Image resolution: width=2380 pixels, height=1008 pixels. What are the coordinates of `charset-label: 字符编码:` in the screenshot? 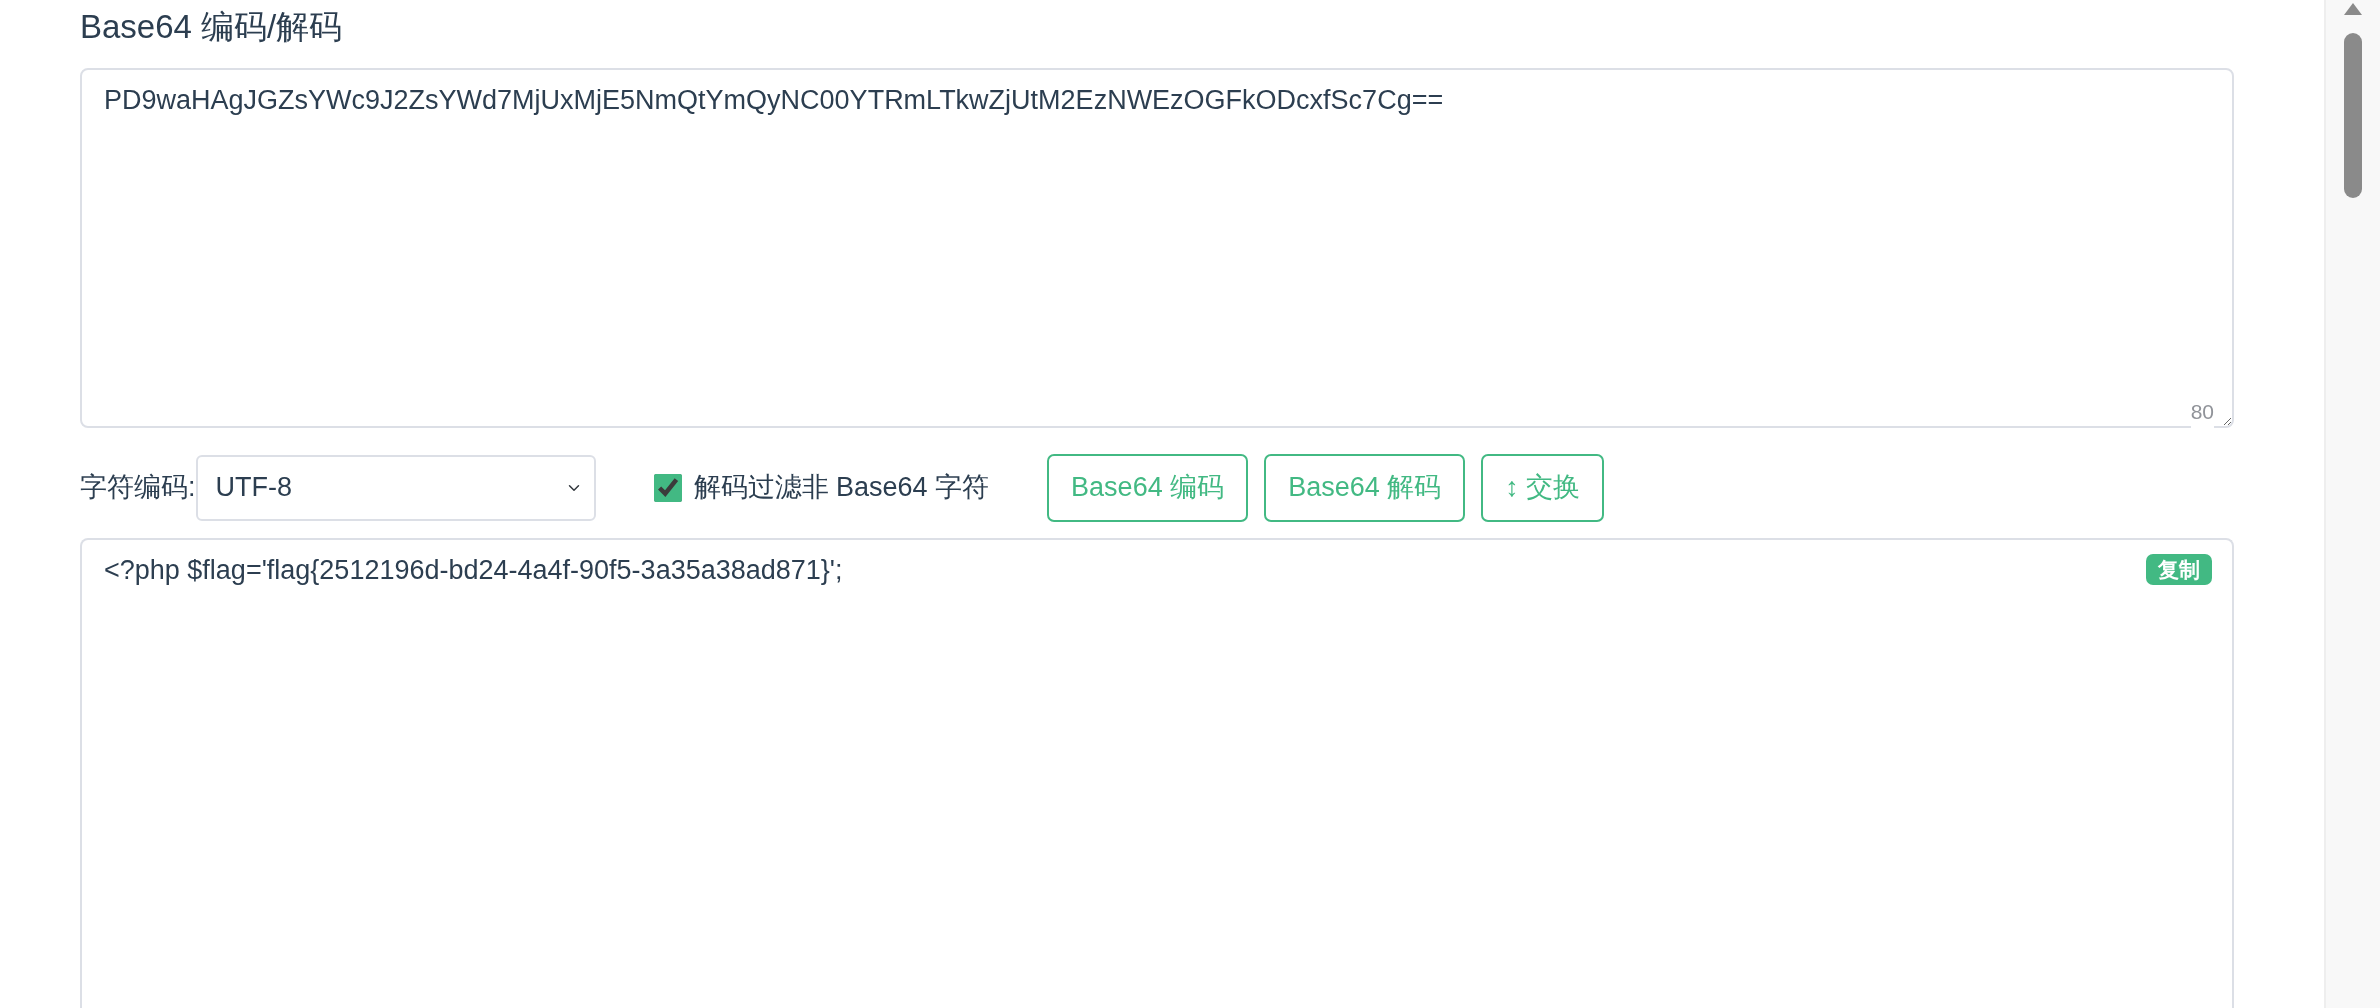 It's located at (138, 488).